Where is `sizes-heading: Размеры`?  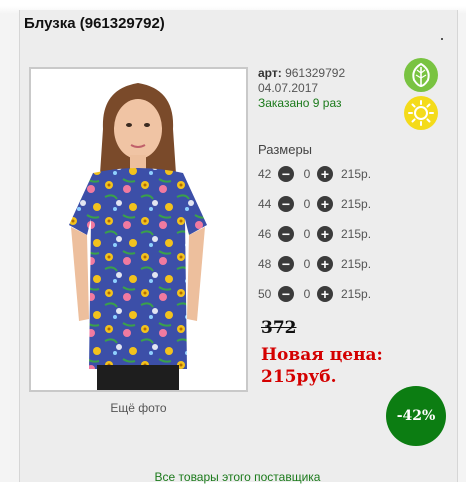 sizes-heading: Размеры is located at coordinates (285, 149).